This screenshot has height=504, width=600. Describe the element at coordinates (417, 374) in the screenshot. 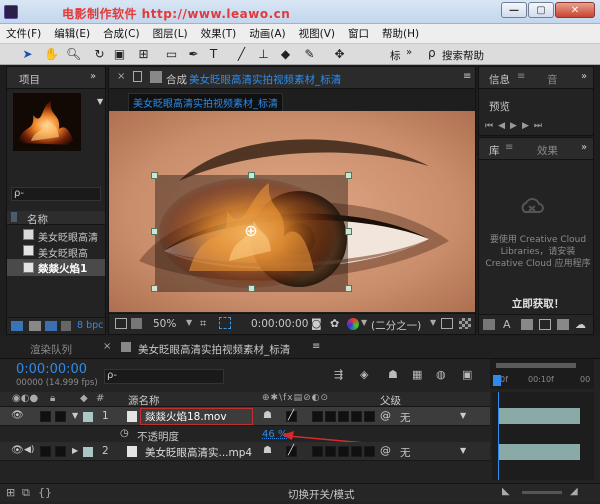

I see `frame-blending-icon: ▦` at that location.